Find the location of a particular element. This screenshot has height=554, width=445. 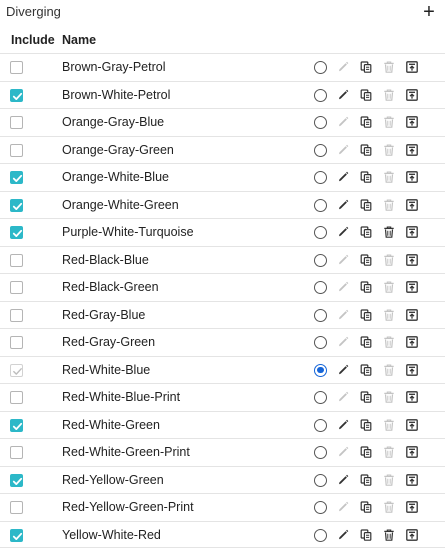

palette-name: Red-Black-Blue is located at coordinates (105, 259).